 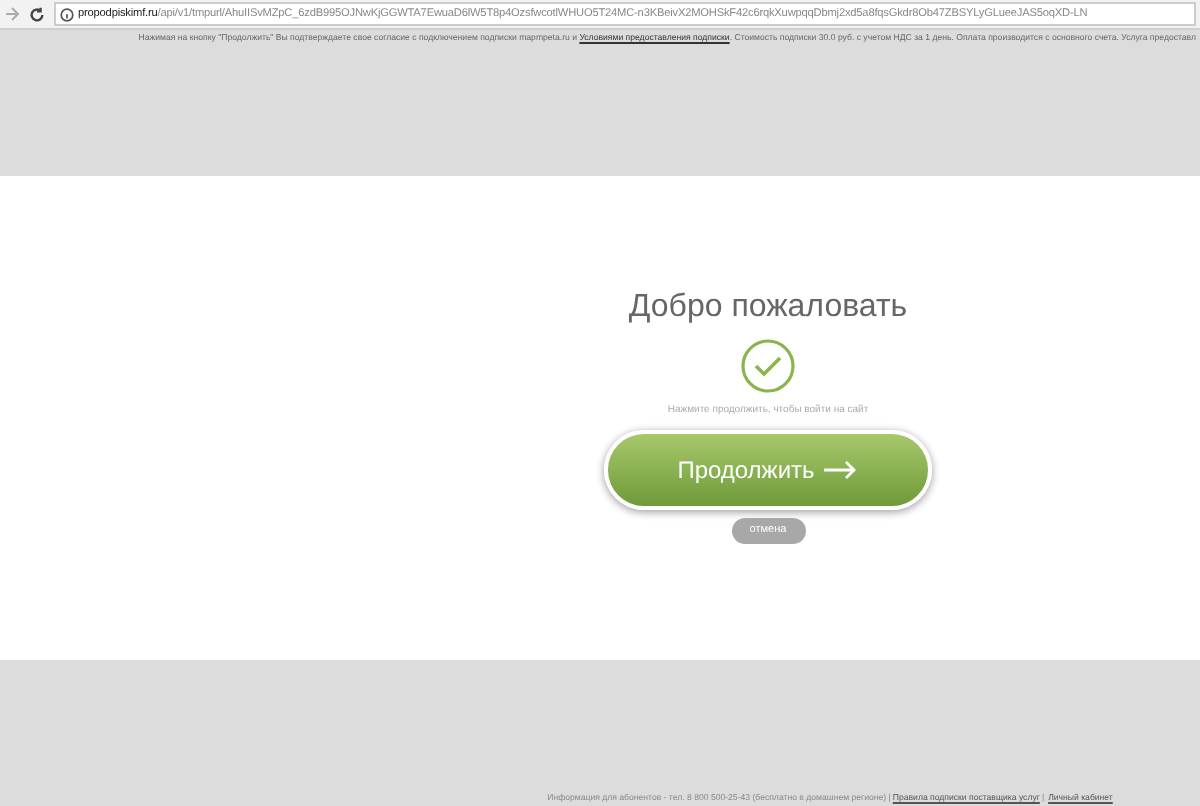 I want to click on arrow-right-icon, so click(x=840, y=469).